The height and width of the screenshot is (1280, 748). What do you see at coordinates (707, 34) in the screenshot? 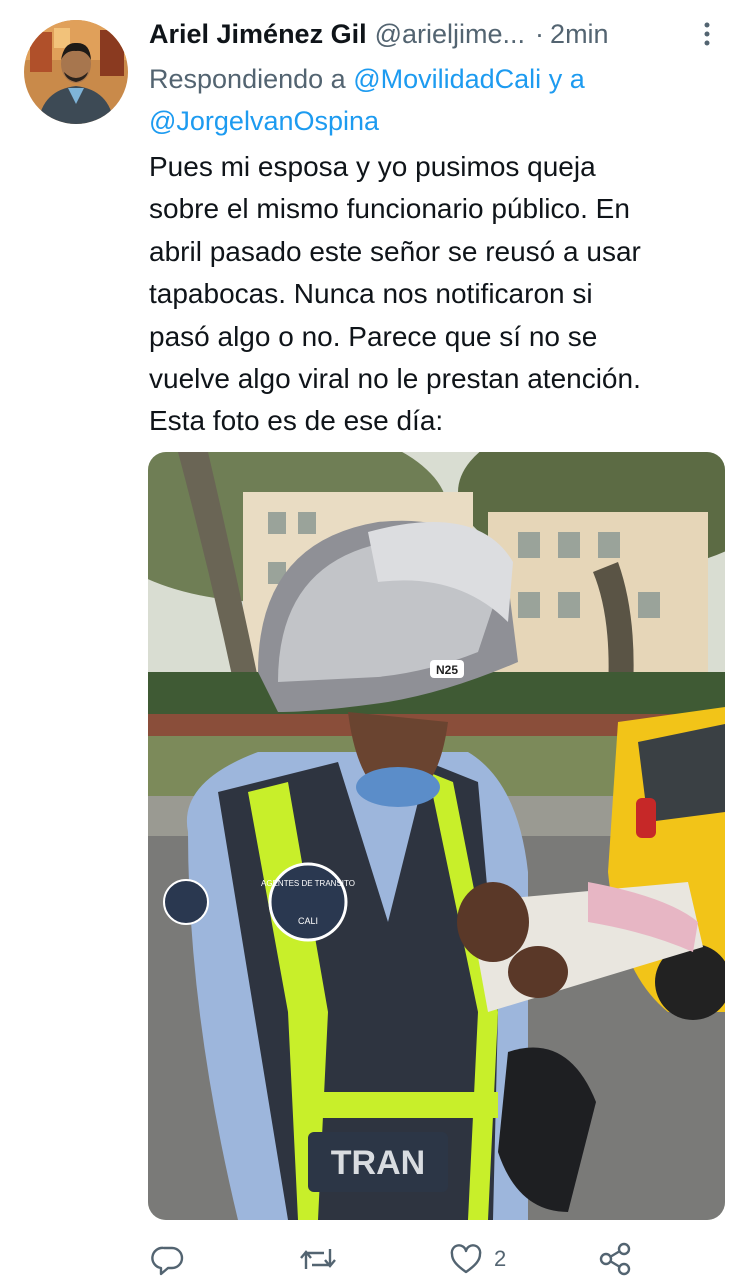
I see `more-options-icon` at bounding box center [707, 34].